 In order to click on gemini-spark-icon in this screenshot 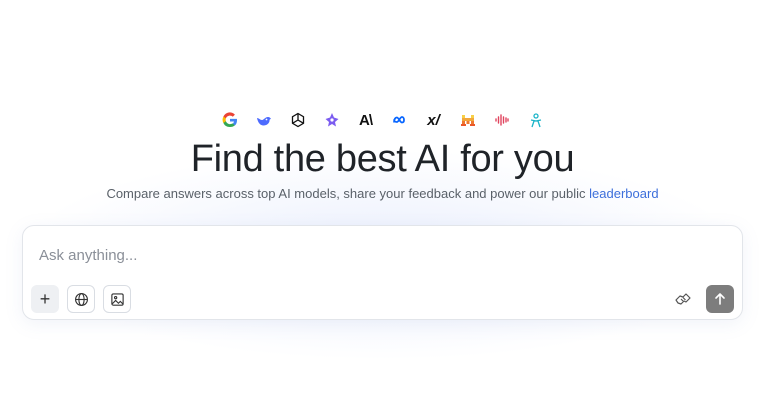, I will do `click(332, 120)`.